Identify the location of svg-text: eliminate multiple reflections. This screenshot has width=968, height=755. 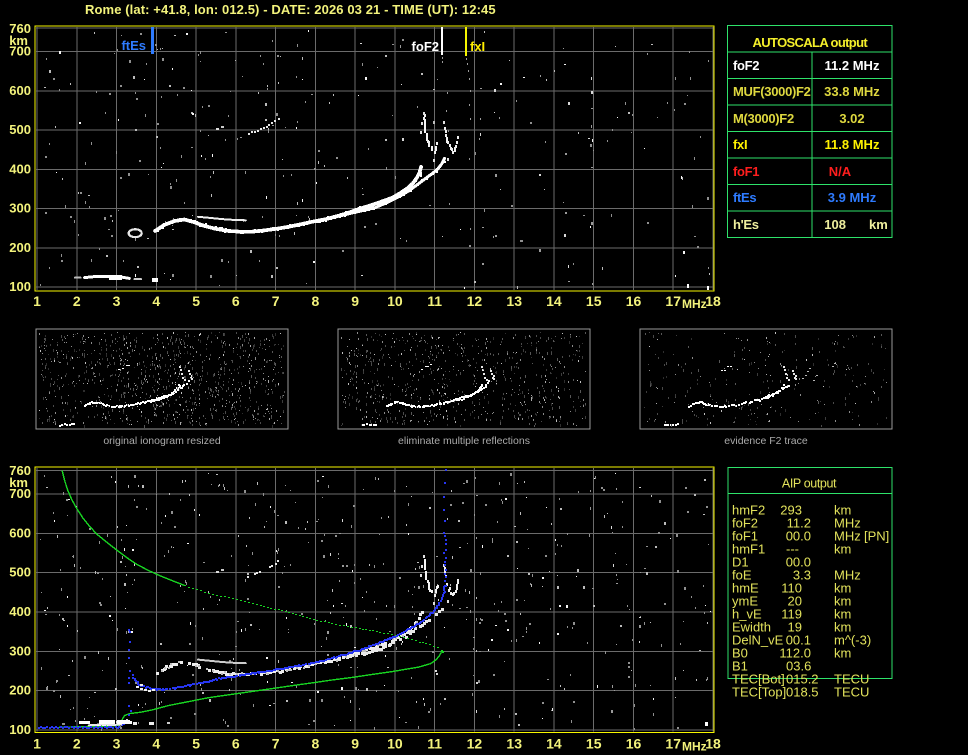
(464, 441).